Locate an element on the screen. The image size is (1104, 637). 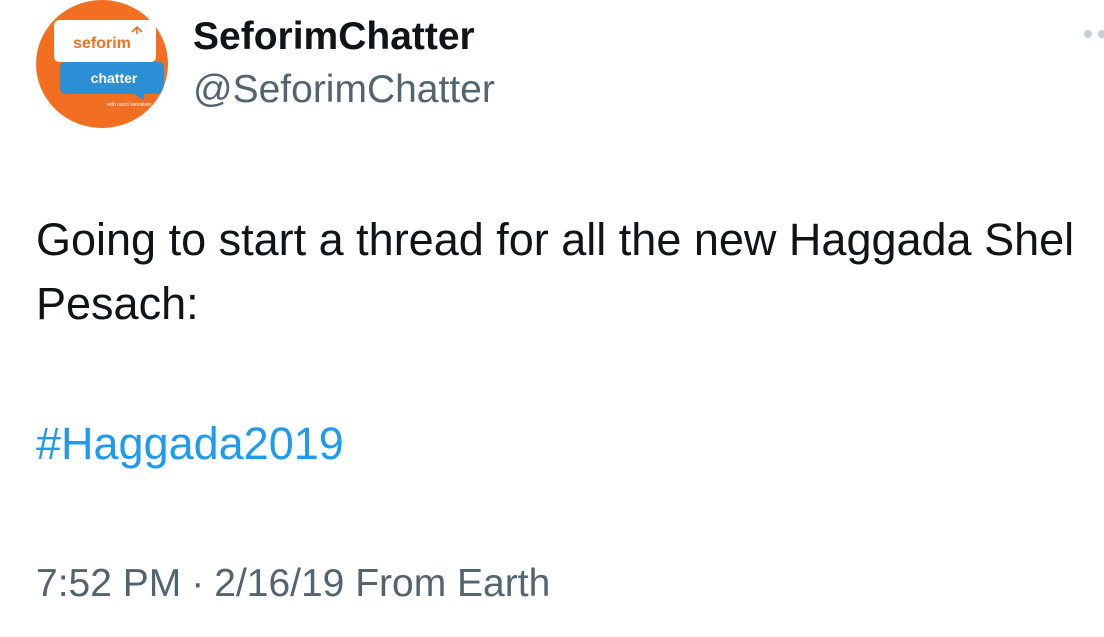
tweet-time: 7:52 PM is located at coordinates (108, 583).